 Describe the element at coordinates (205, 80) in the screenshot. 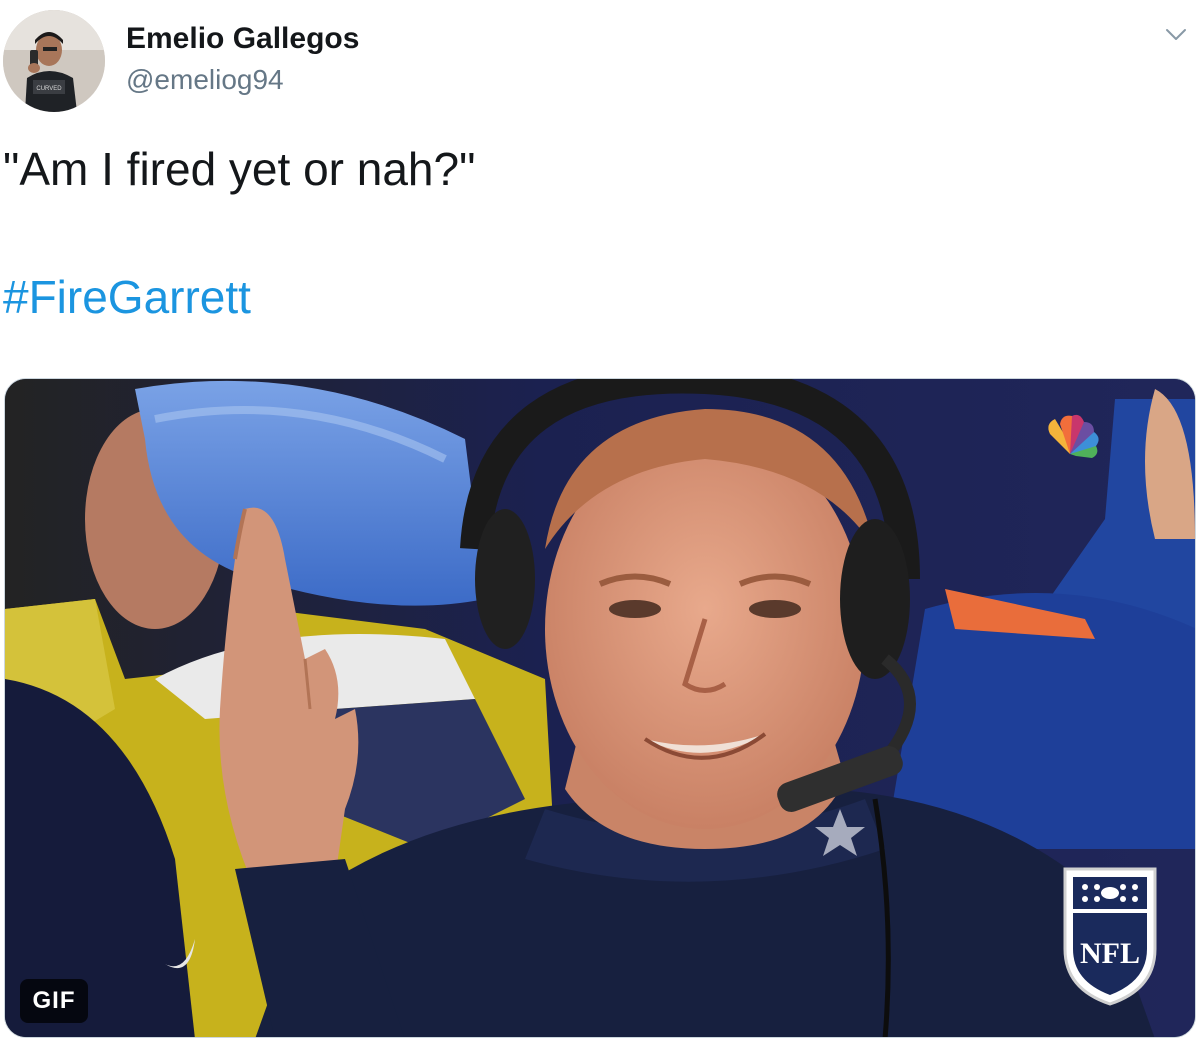

I see `author-handle: @emeliog94` at that location.